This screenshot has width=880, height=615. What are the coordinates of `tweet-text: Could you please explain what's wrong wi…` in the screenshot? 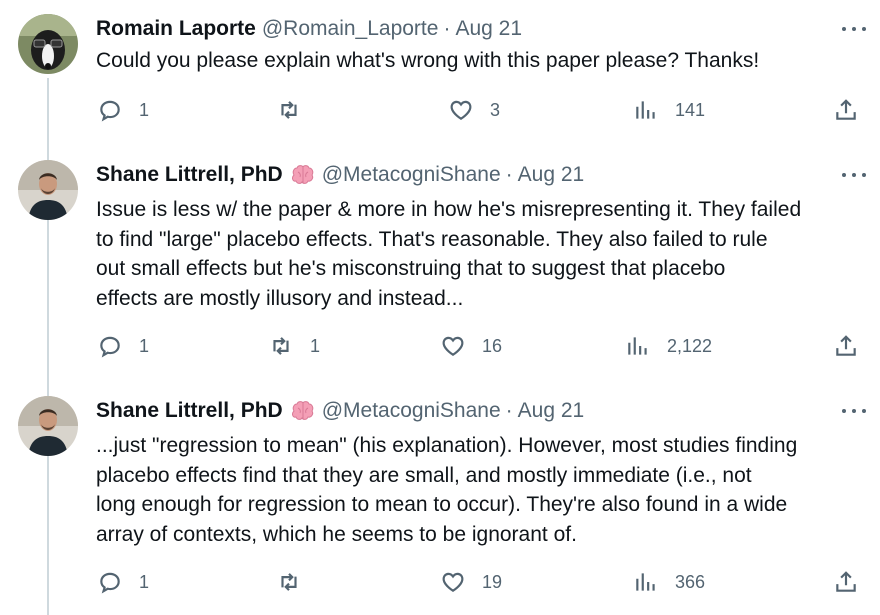 It's located at (428, 60).